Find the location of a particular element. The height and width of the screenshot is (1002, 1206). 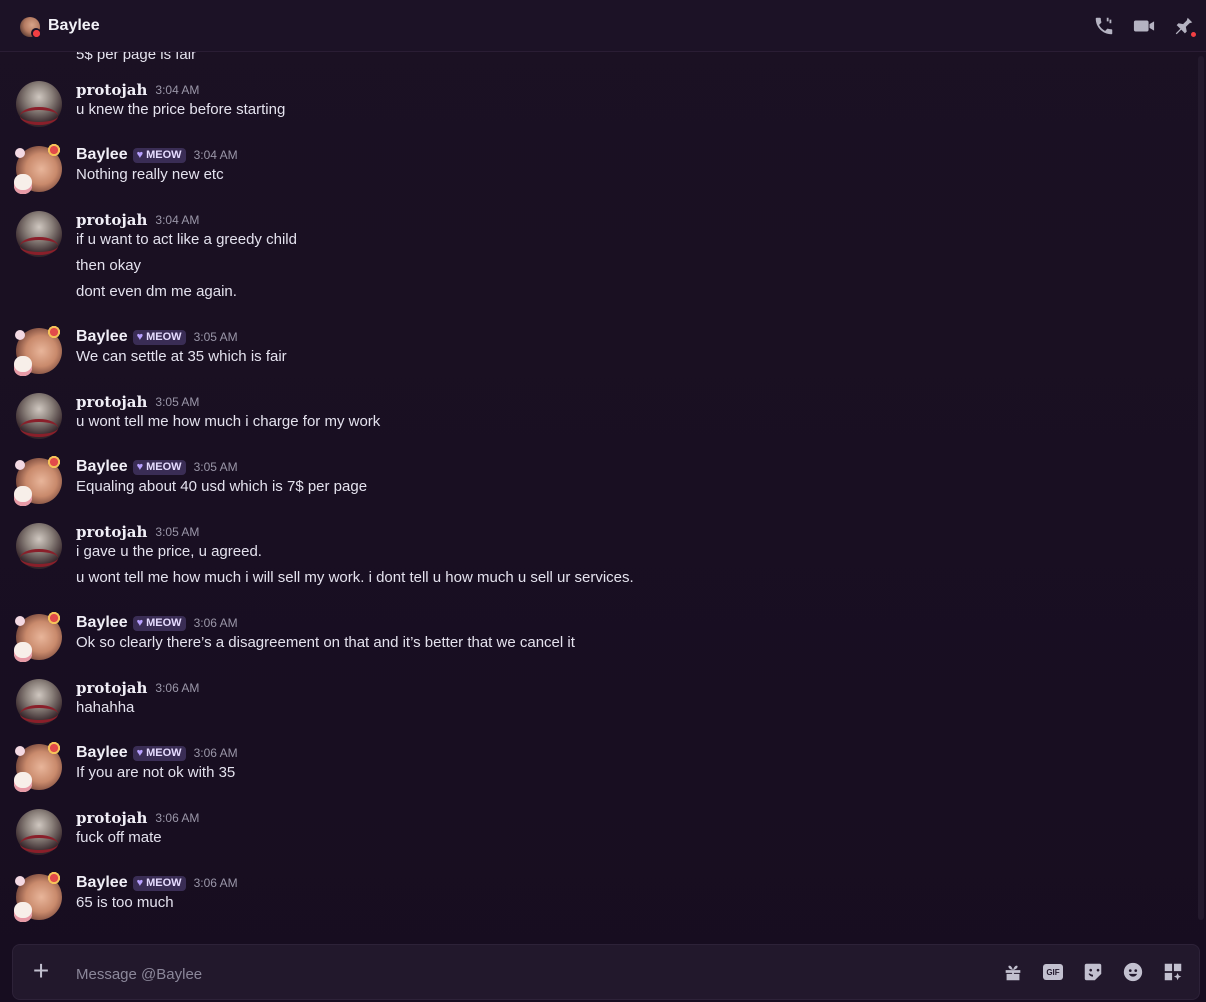

header-toolbar is located at coordinates (1145, 26).